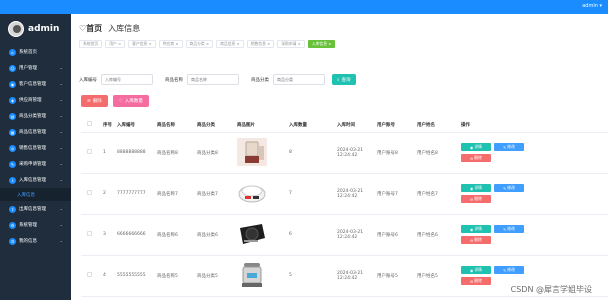 This screenshot has height=300, width=608. What do you see at coordinates (344, 79) in the screenshot?
I see `search-button: ⌕ 查询` at bounding box center [344, 79].